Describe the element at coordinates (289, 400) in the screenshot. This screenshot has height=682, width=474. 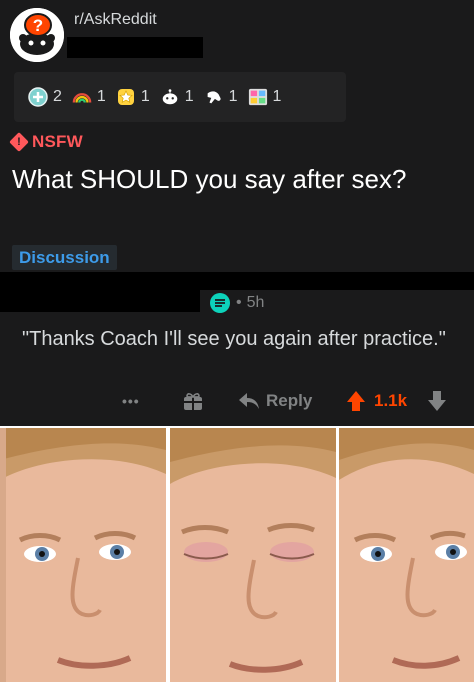
I see `reply-label: Reply` at that location.